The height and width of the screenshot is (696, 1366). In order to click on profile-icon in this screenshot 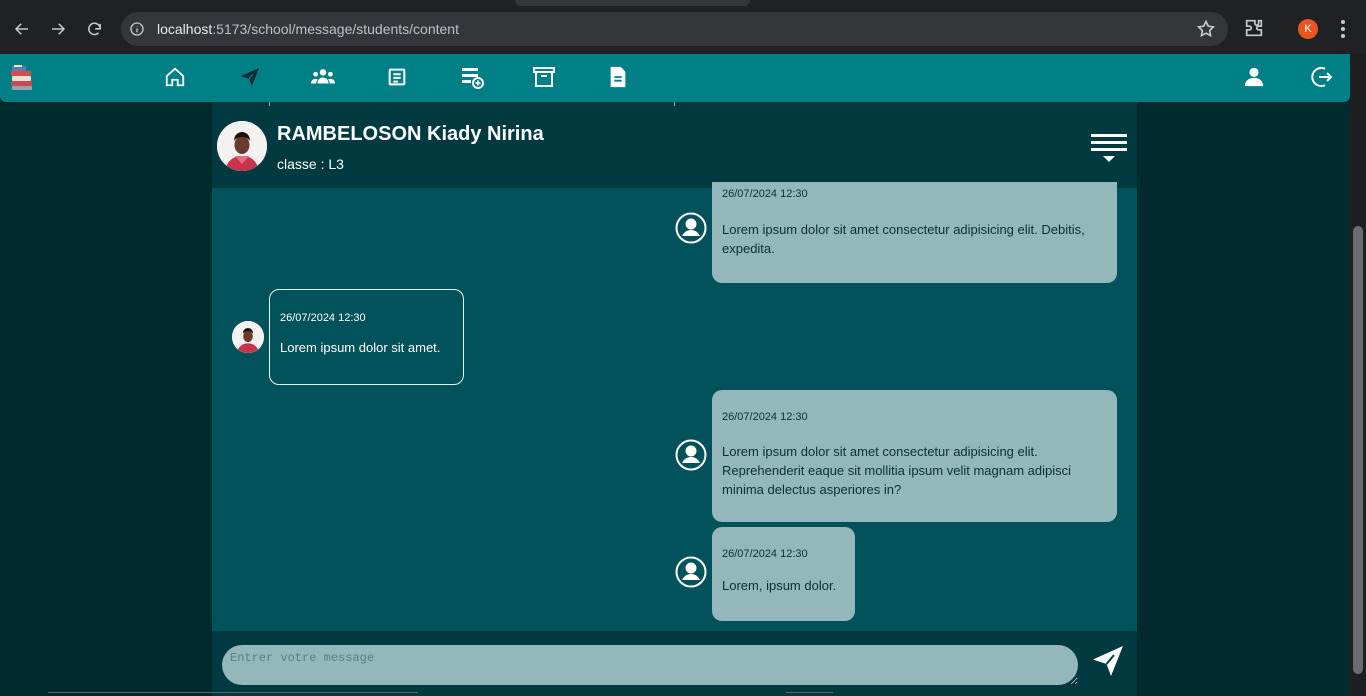, I will do `click(1254, 77)`.